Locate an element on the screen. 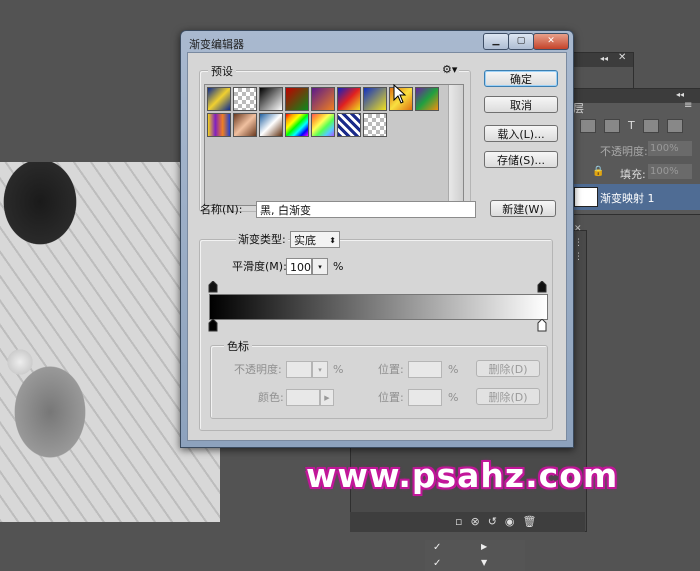  close-icon: ✕ is located at coordinates (551, 41).